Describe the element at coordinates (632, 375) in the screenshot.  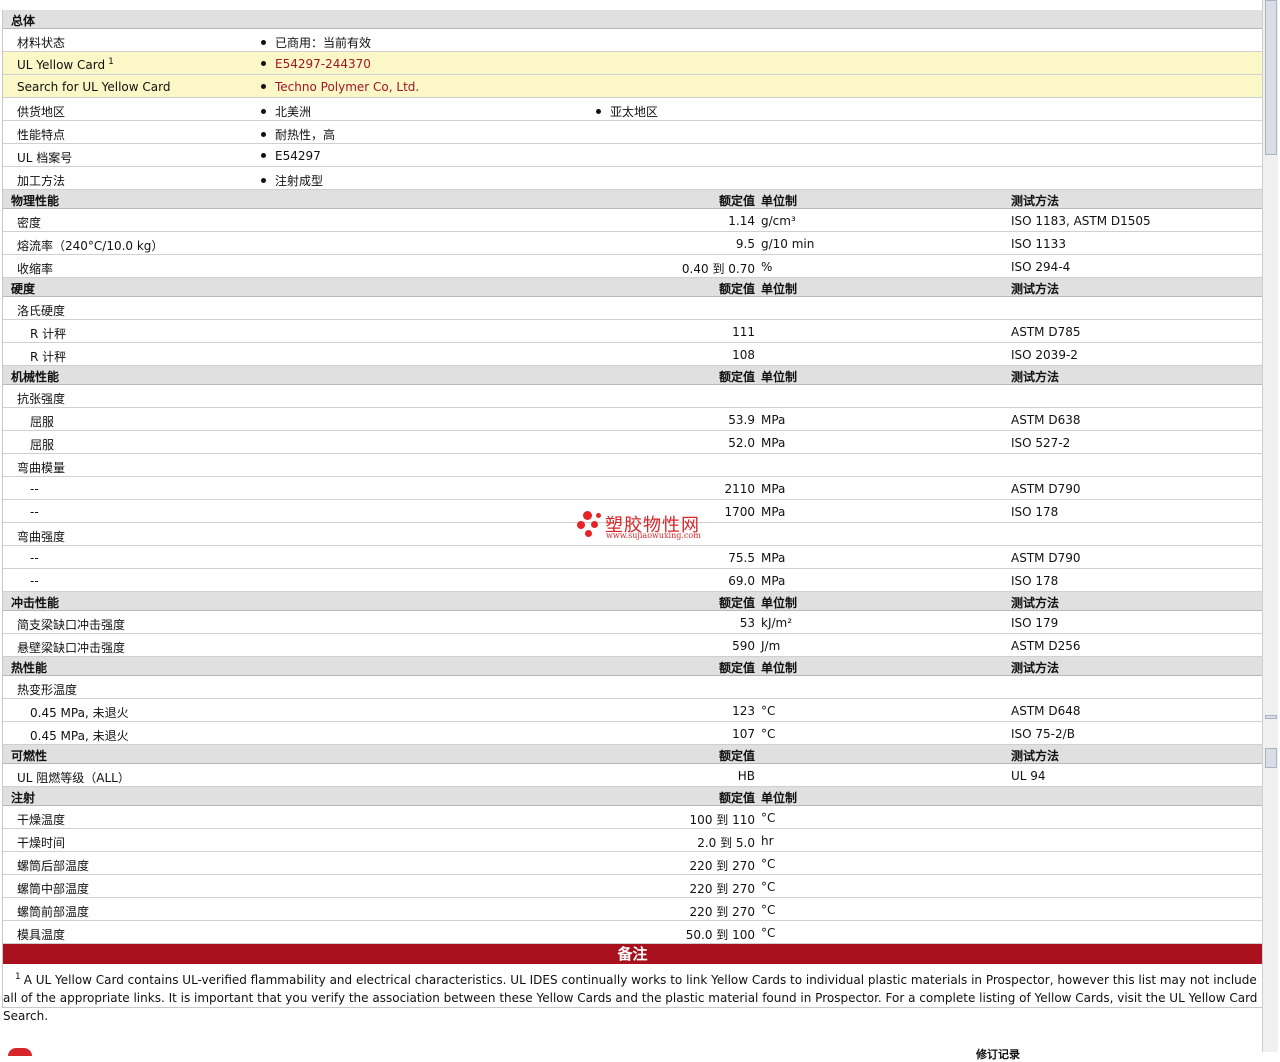
I see `section-header: 机械性能 额定值 单位制 测试方法` at that location.